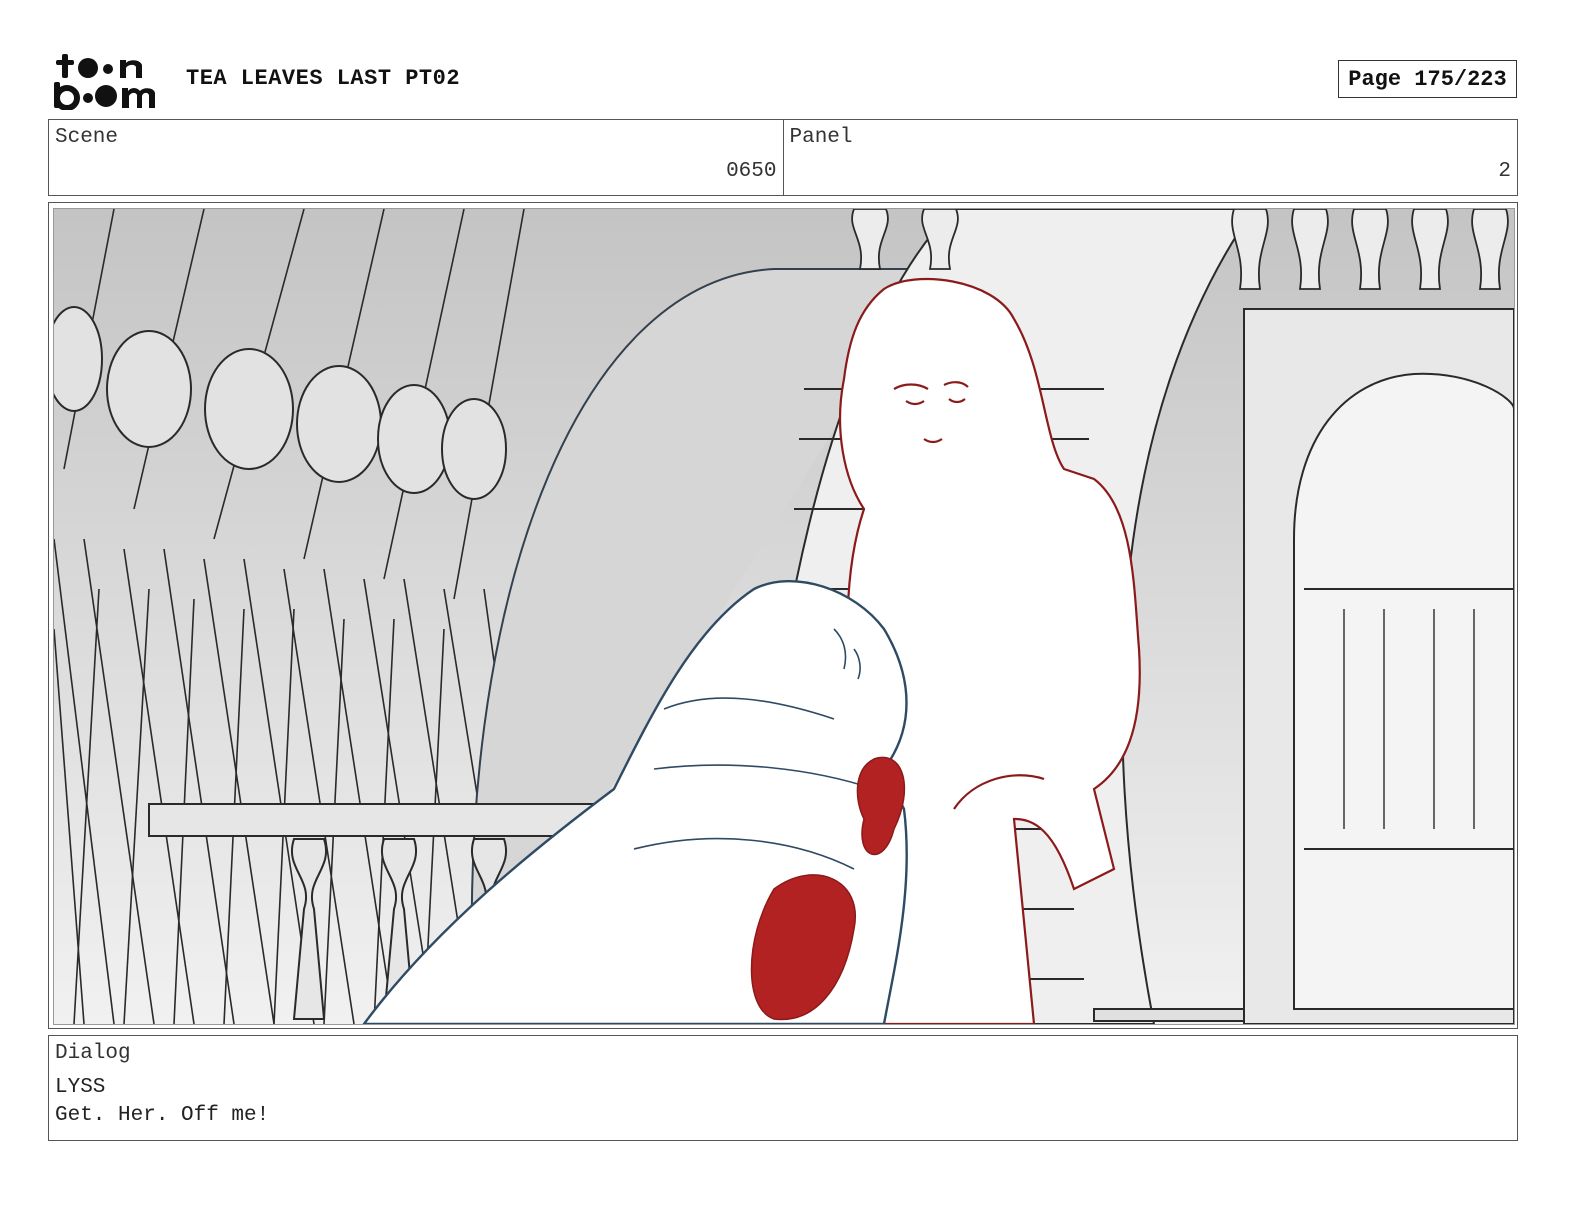 The width and height of the screenshot is (1584, 1224). Describe the element at coordinates (1427, 79) in the screenshot. I see `page-counter: Page 175/223` at that location.